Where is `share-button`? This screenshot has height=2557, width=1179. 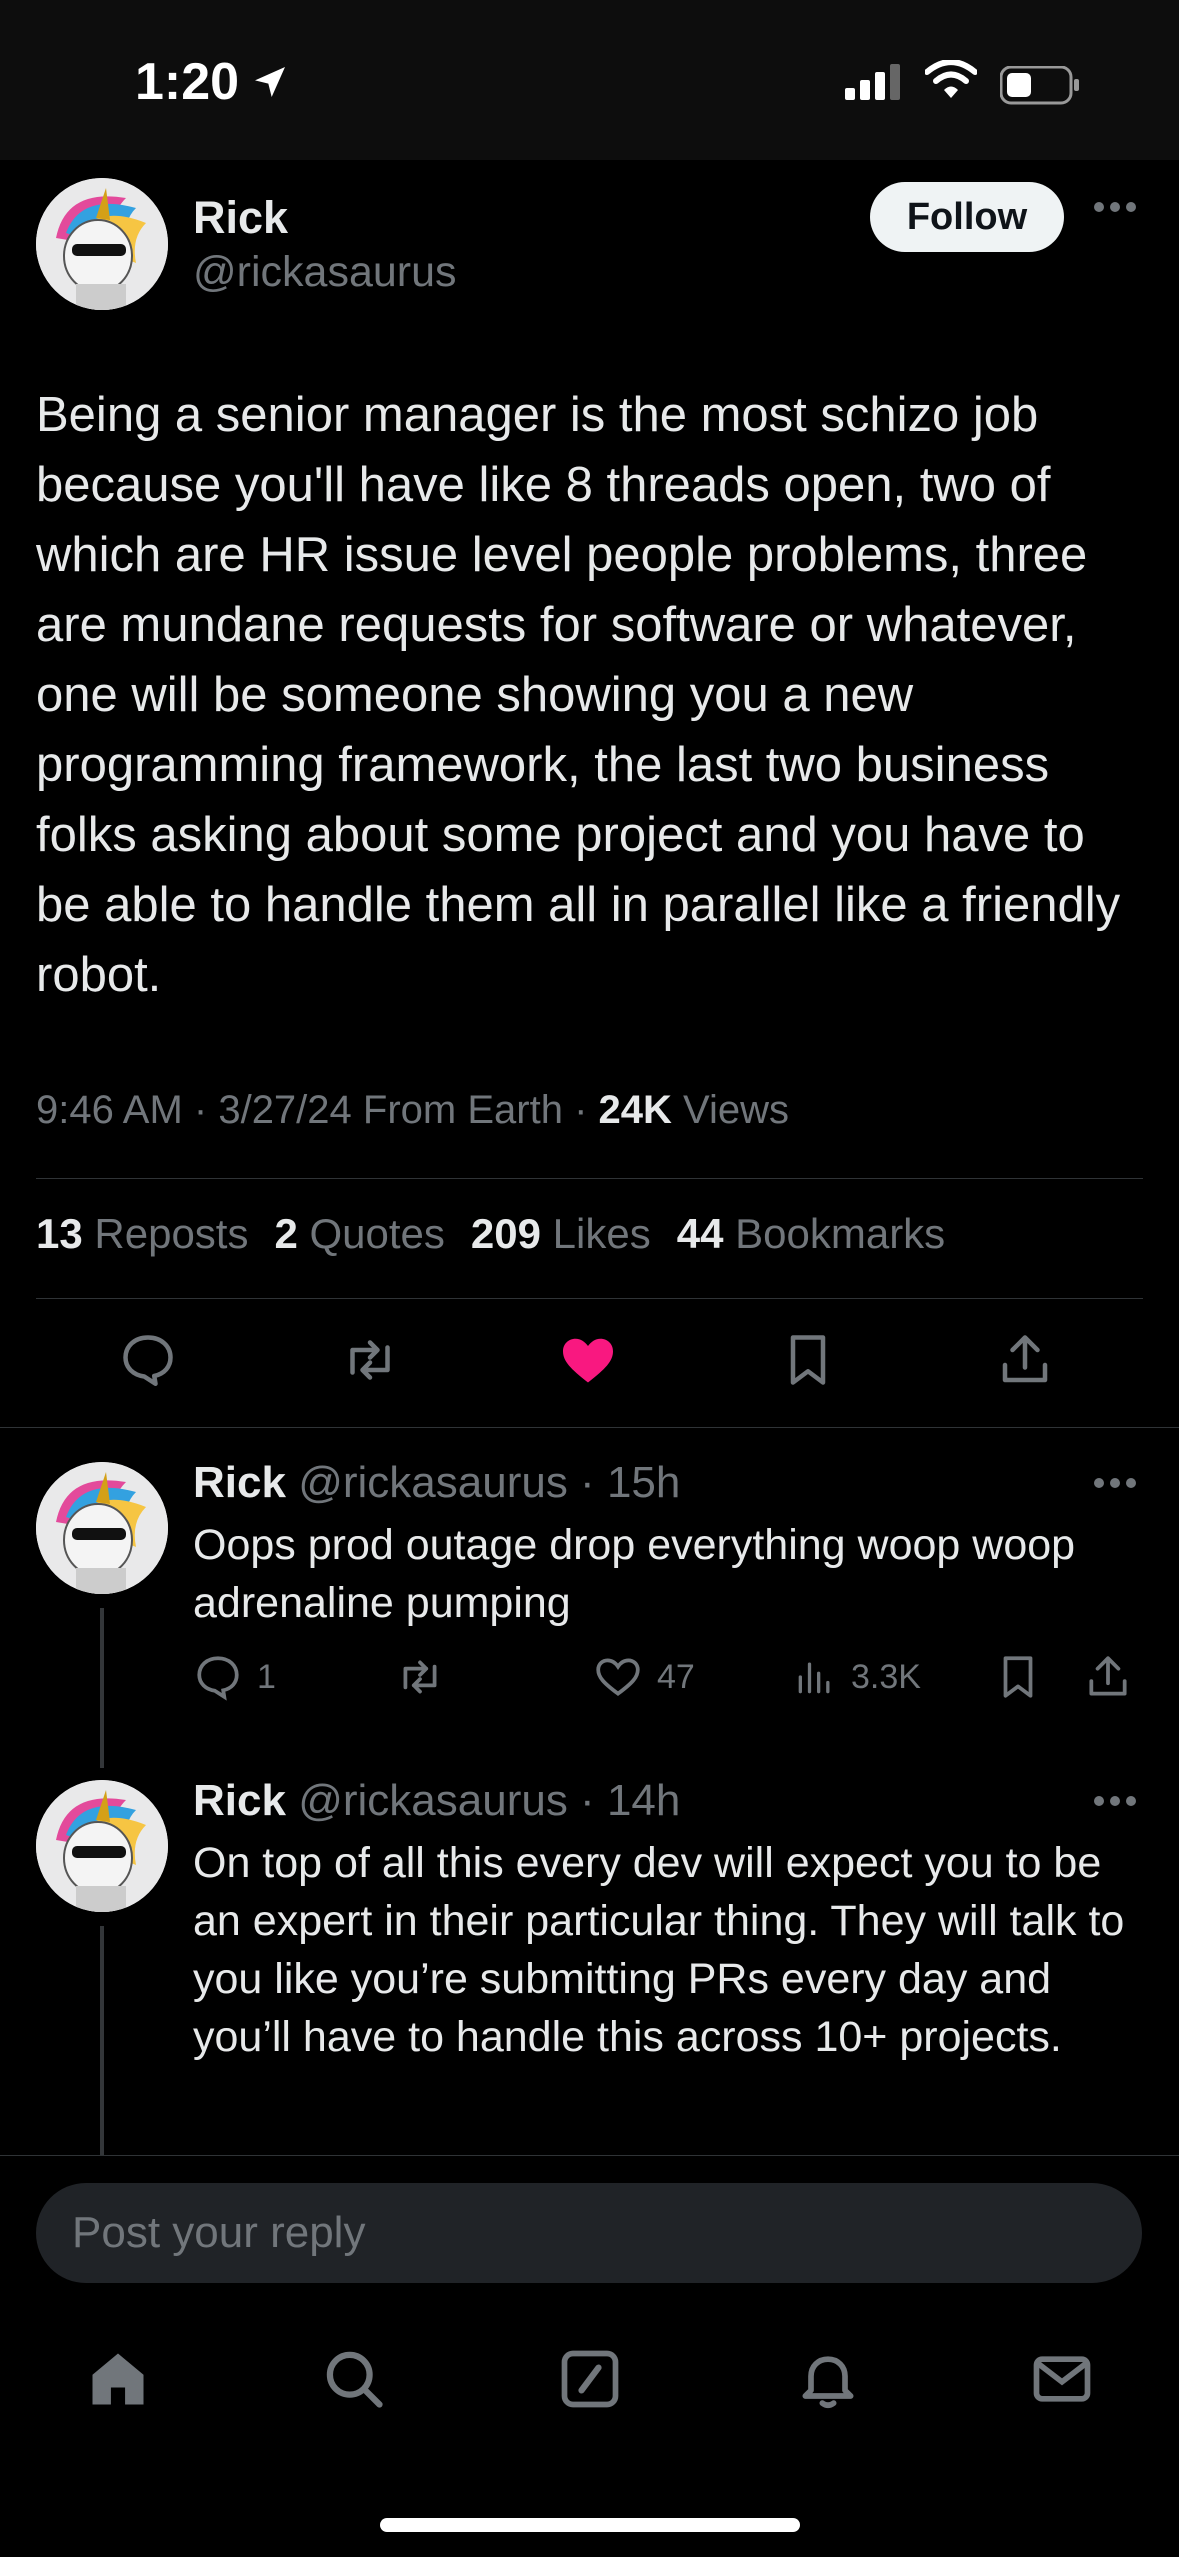
share-button is located at coordinates (1108, 1677).